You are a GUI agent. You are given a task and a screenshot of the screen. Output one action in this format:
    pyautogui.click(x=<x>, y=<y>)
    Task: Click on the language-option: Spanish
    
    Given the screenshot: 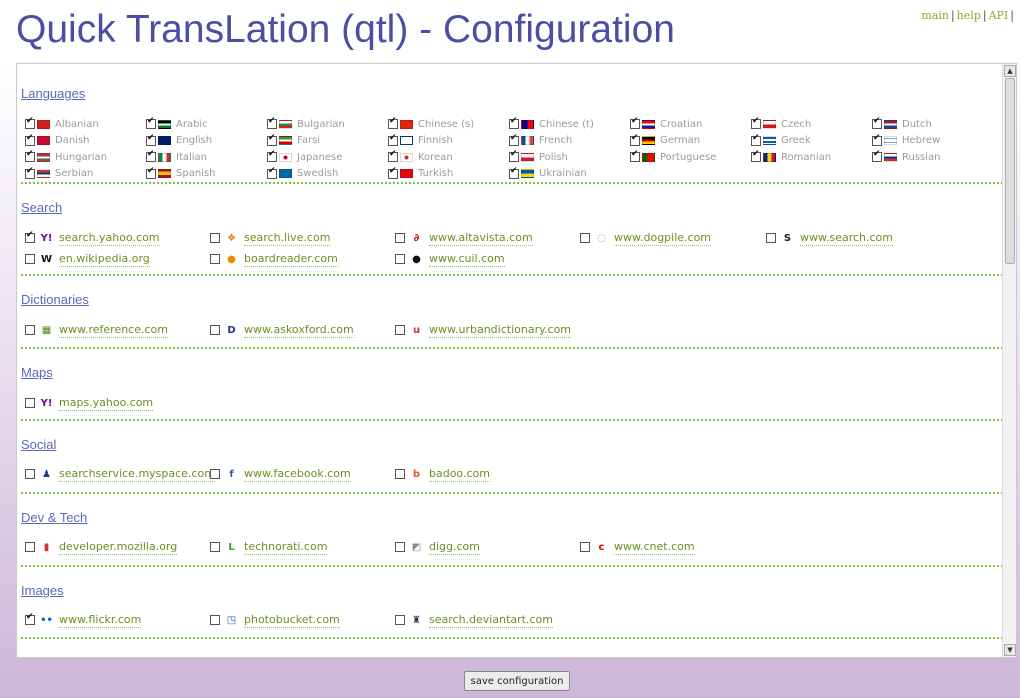 What is the action you would take?
    pyautogui.click(x=181, y=174)
    